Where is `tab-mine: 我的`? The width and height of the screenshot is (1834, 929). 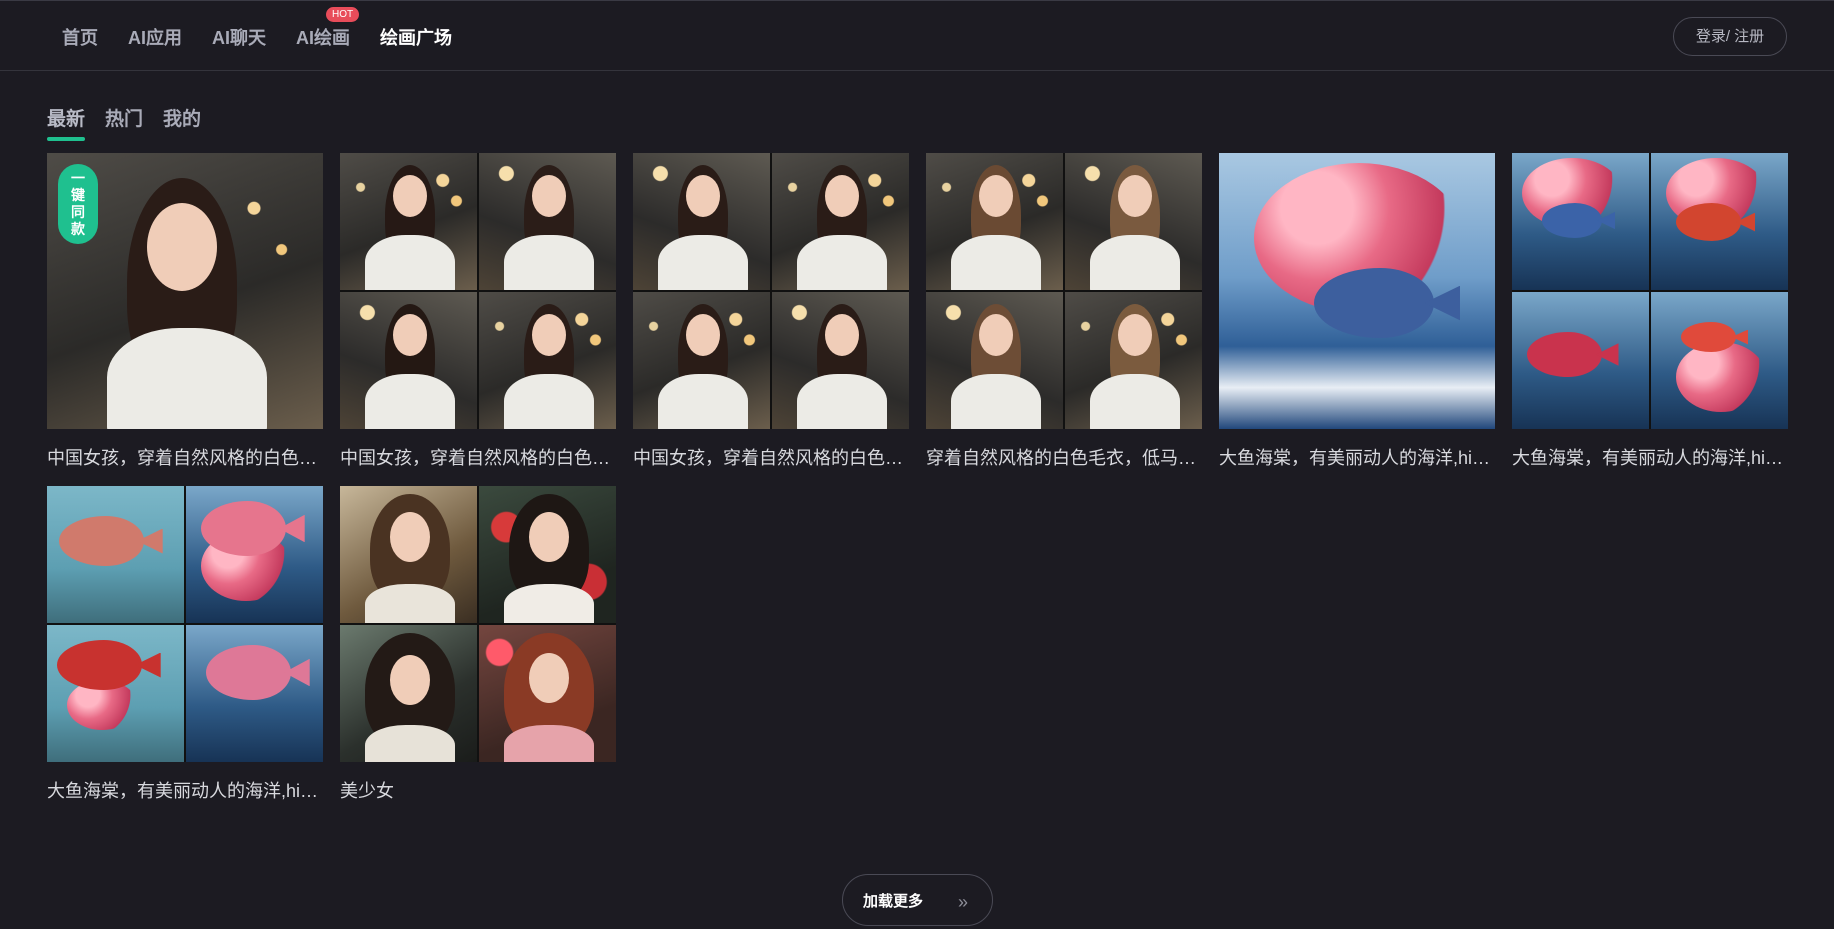 tab-mine: 我的 is located at coordinates (182, 121).